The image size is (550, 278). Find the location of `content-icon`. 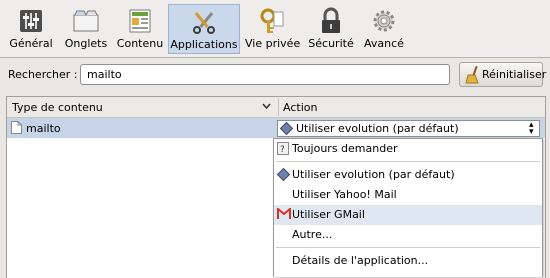

content-icon is located at coordinates (140, 21).